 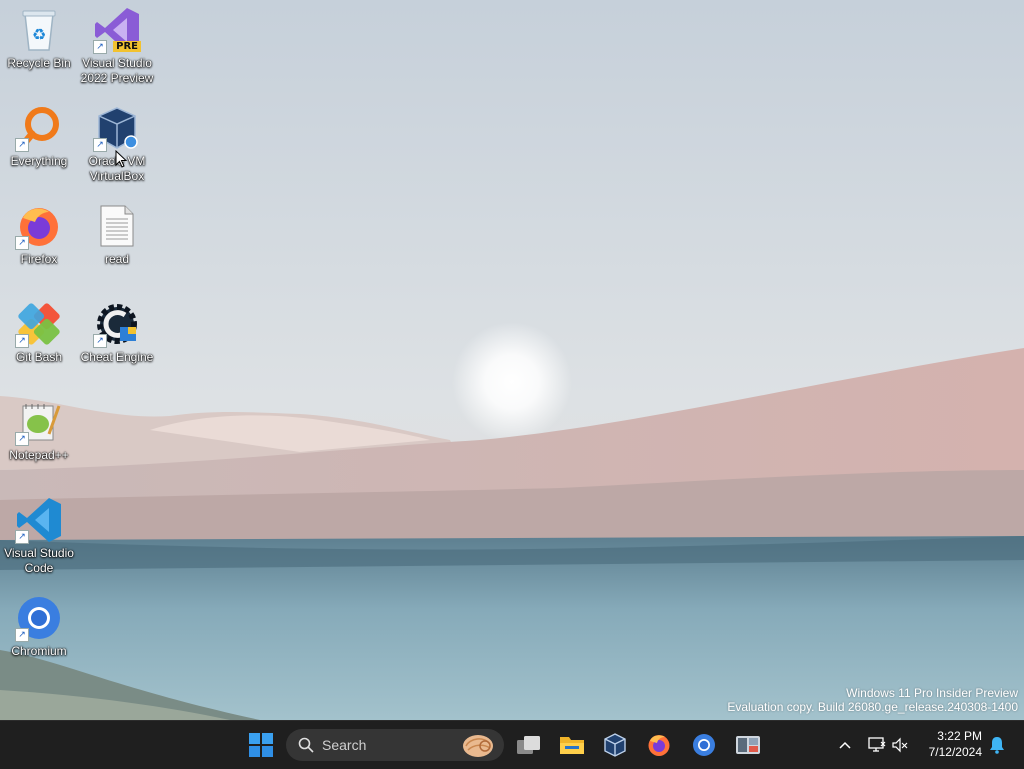 What do you see at coordinates (959, 736) in the screenshot?
I see `clock-time: 3:22 PM` at bounding box center [959, 736].